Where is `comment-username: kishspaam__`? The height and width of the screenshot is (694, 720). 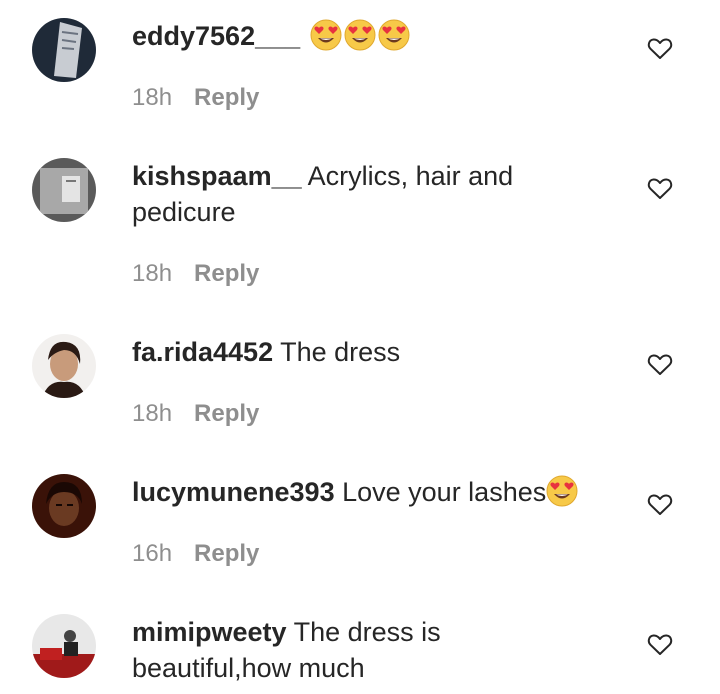 comment-username: kishspaam__ is located at coordinates (217, 176).